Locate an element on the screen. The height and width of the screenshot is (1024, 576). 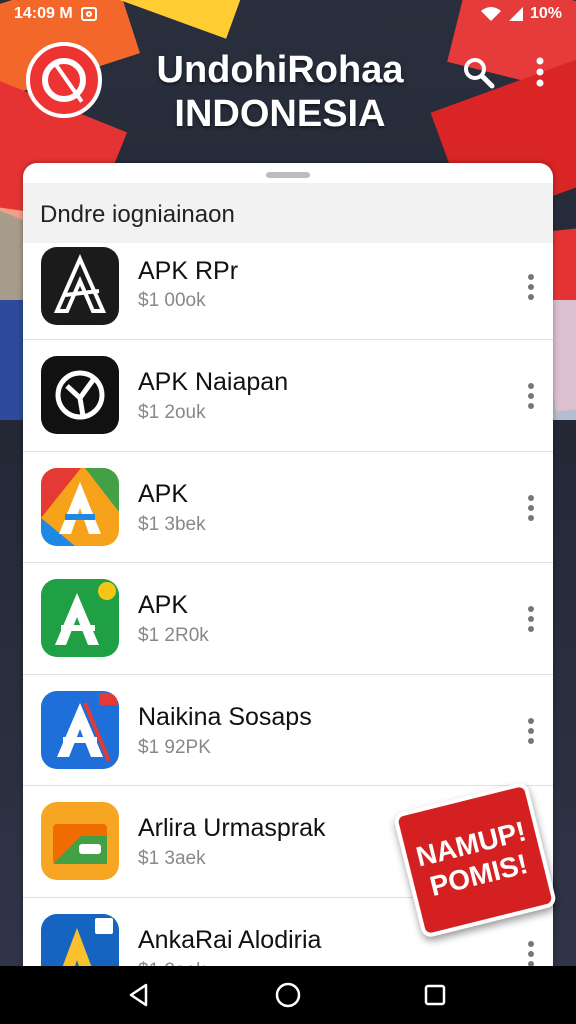
app-name: APK RPr is located at coordinates (188, 271).